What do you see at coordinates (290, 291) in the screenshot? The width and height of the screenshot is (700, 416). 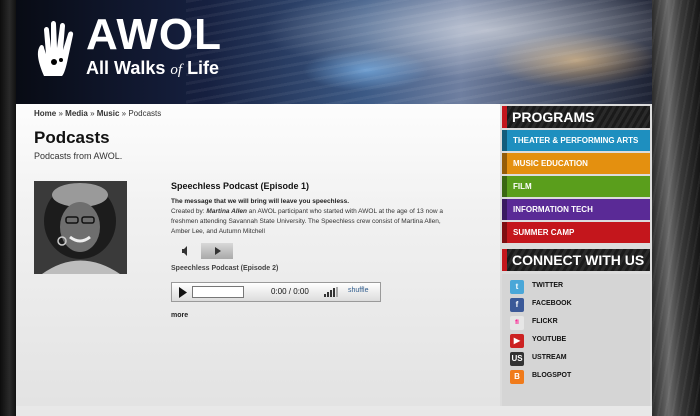 I see `player-time: 0:00 / 0:00` at bounding box center [290, 291].